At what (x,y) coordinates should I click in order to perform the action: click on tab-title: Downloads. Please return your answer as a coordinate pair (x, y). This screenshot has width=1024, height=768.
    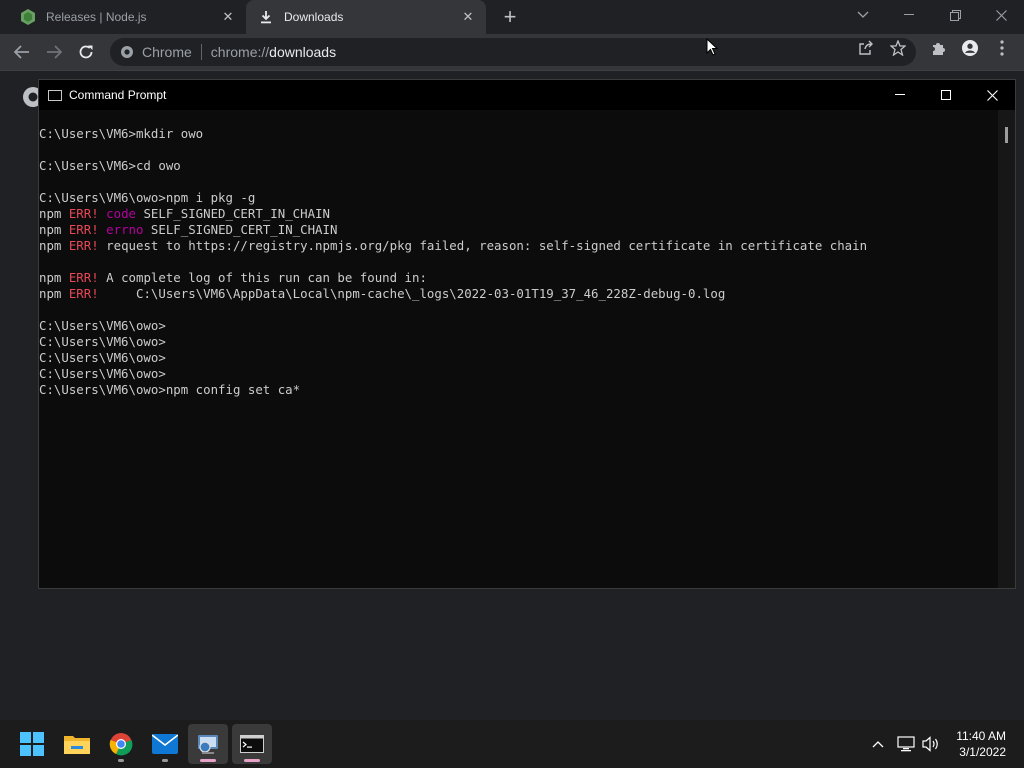
    Looking at the image, I should click on (314, 17).